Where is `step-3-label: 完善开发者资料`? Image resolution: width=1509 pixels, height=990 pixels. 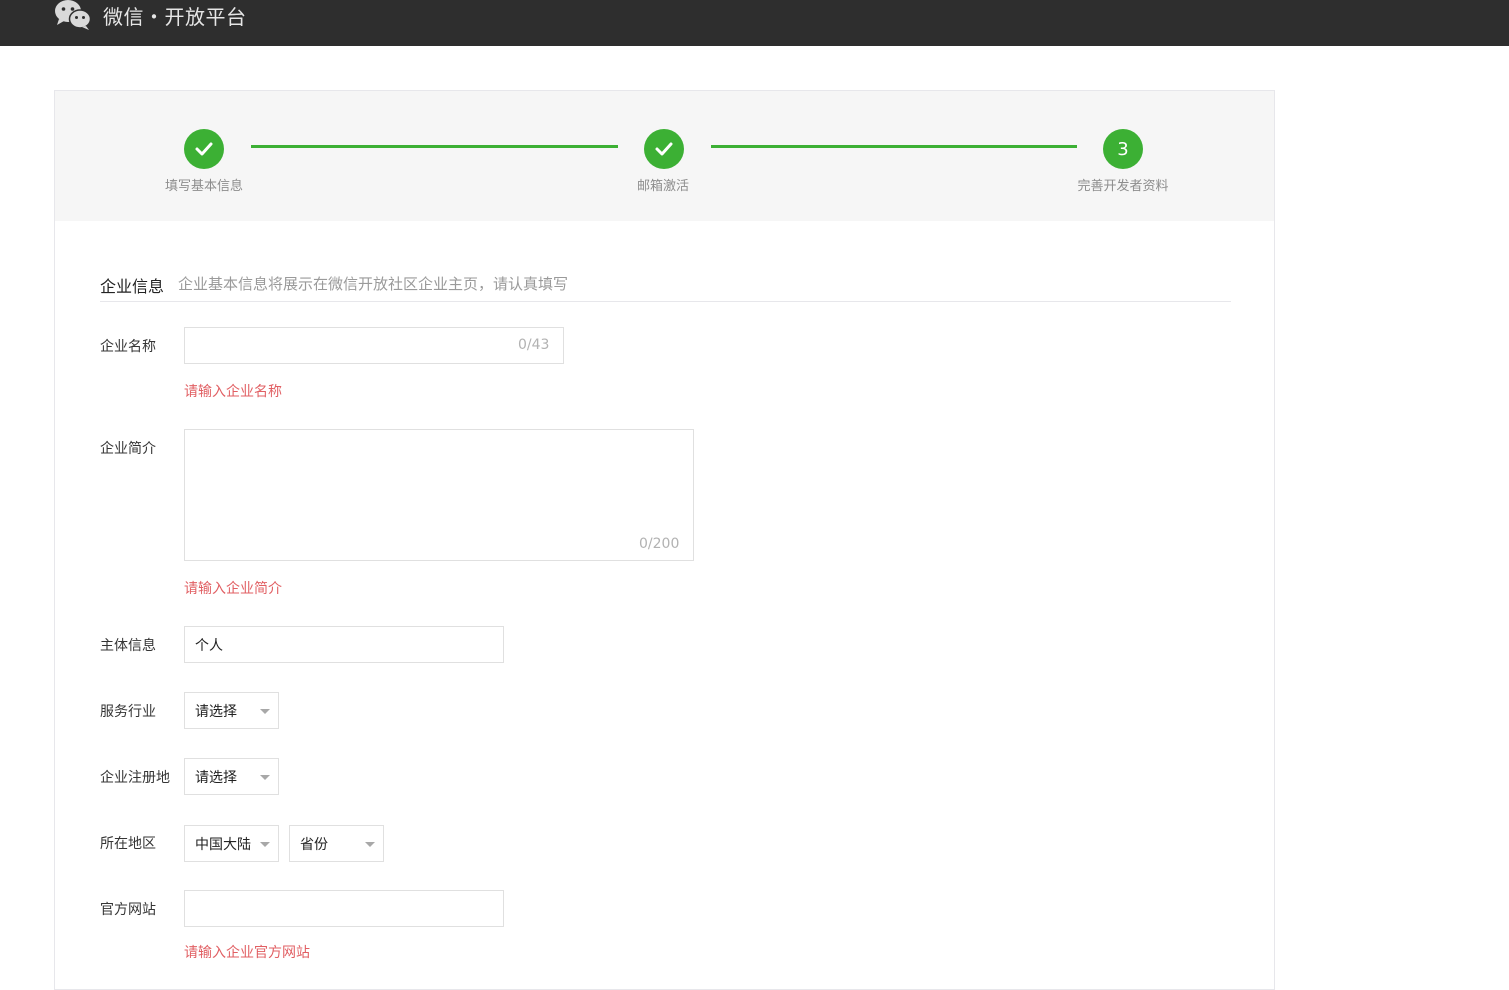 step-3-label: 完善开发者资料 is located at coordinates (1123, 186).